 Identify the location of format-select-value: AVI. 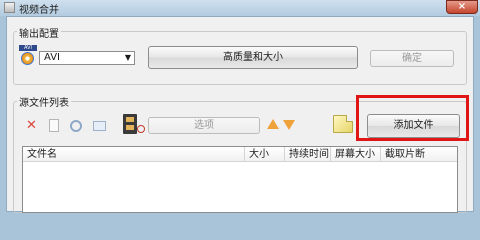
(52, 57).